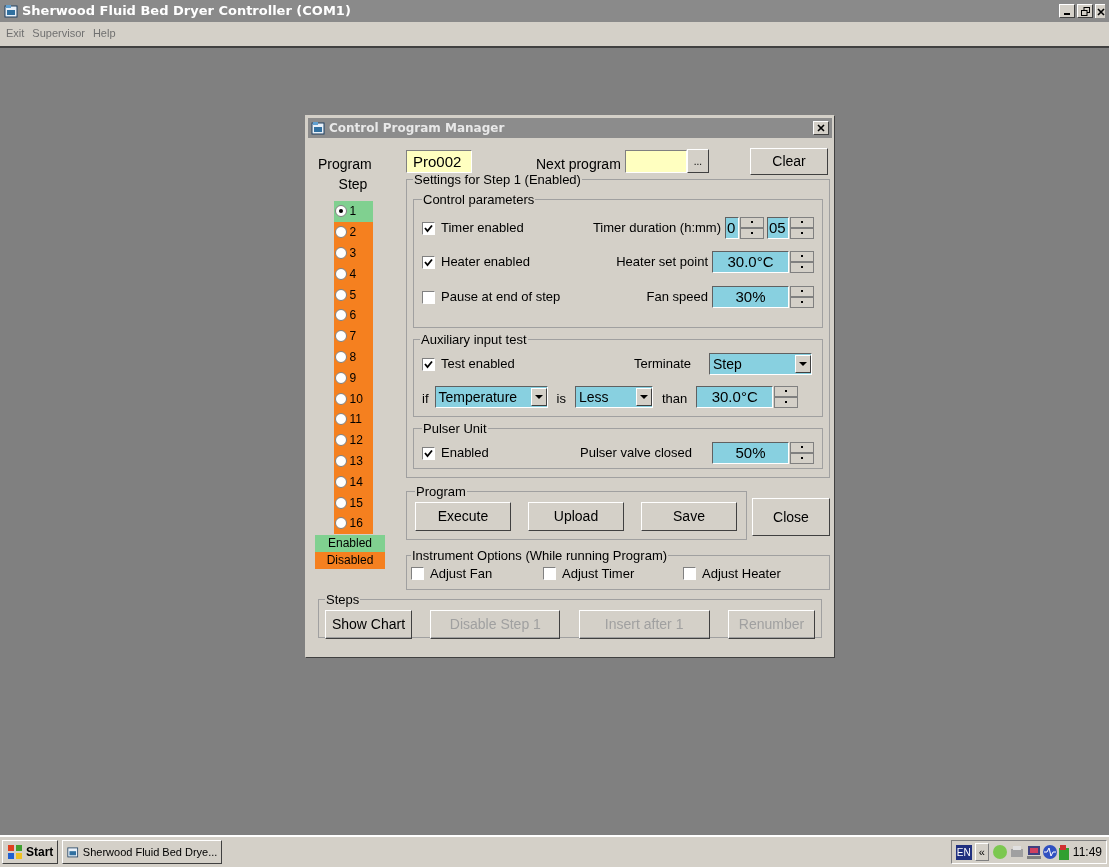 The height and width of the screenshot is (867, 1109). Describe the element at coordinates (963, 852) in the screenshot. I see `language-indicator: EN` at that location.